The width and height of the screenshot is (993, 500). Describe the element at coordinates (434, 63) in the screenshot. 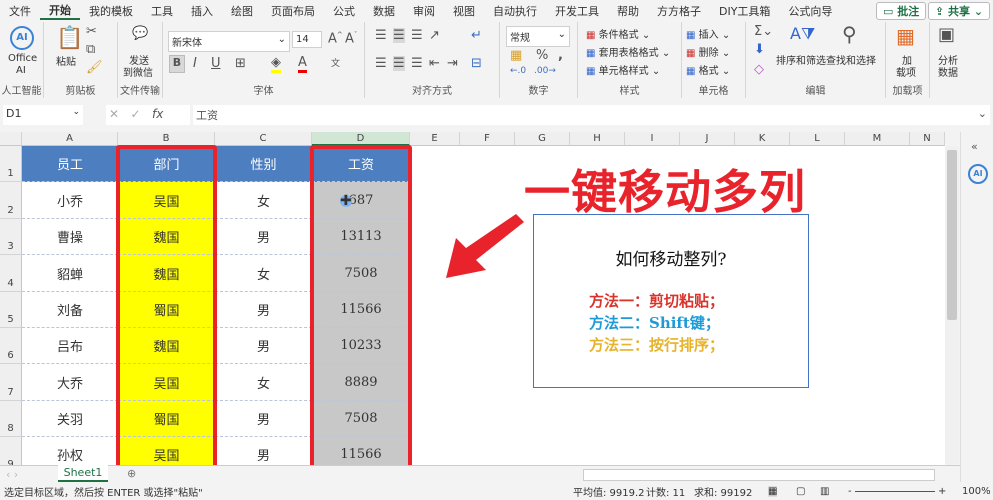

I see `indent-decrease-icon: ⇤` at that location.